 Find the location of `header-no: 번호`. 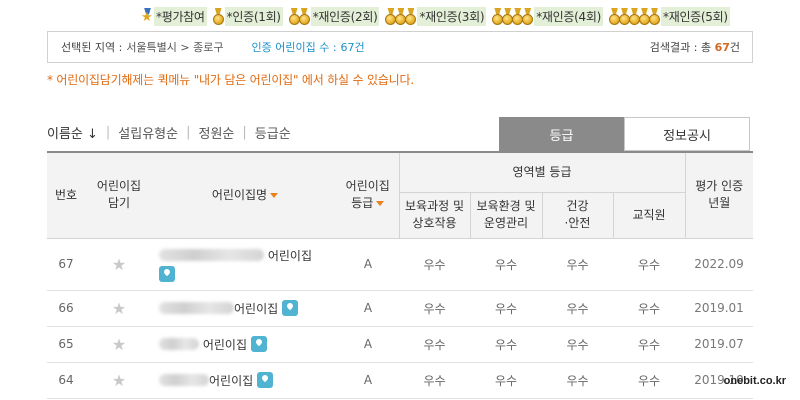

header-no: 번호 is located at coordinates (66, 195).